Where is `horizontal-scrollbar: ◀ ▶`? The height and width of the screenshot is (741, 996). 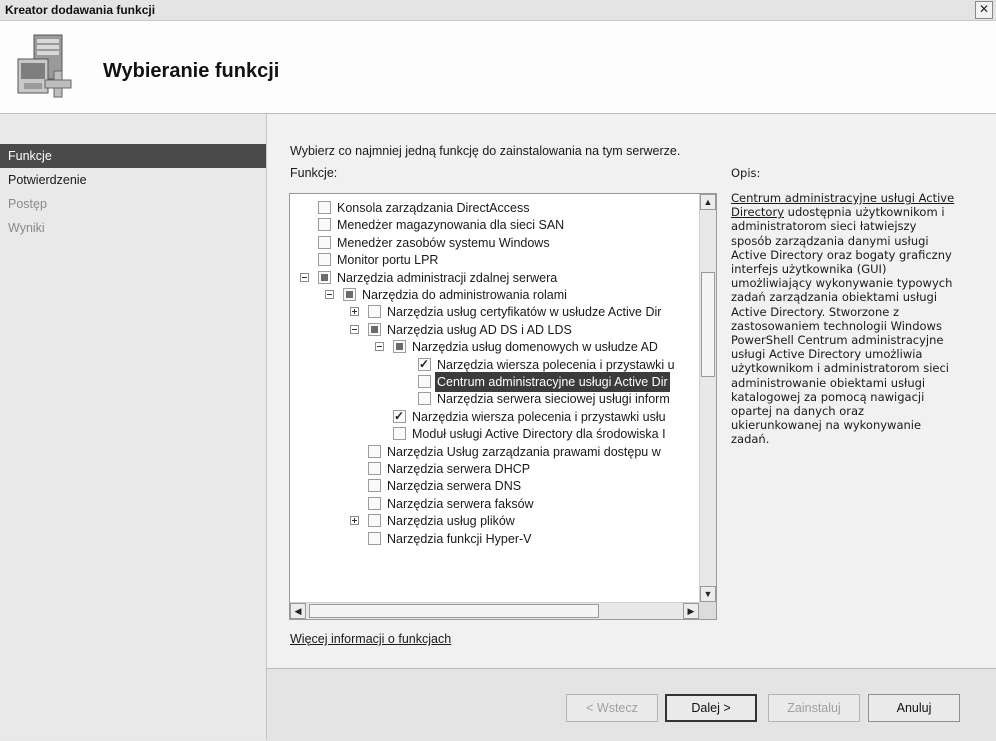
horizontal-scrollbar: ◀ ▶ is located at coordinates (494, 610).